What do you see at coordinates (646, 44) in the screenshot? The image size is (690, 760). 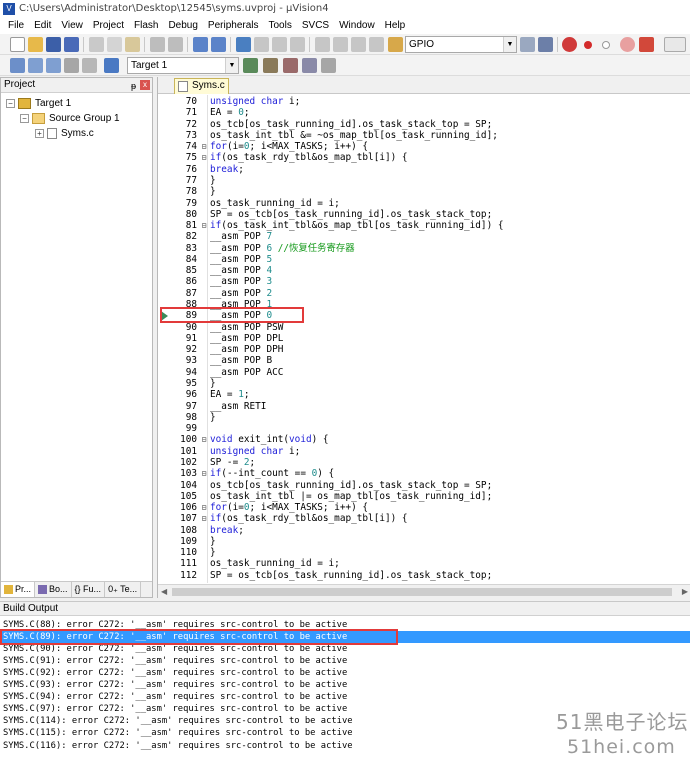 I see `kill-breakpoints-icon` at bounding box center [646, 44].